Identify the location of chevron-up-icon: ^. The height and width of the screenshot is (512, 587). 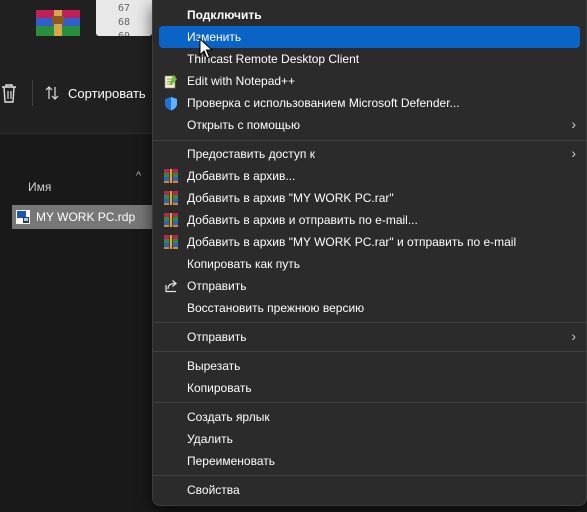
(139, 176).